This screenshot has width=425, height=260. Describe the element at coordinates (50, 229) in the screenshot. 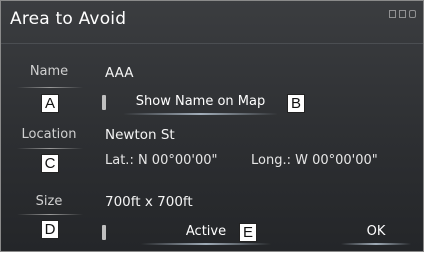

I see `callout-d: D` at that location.